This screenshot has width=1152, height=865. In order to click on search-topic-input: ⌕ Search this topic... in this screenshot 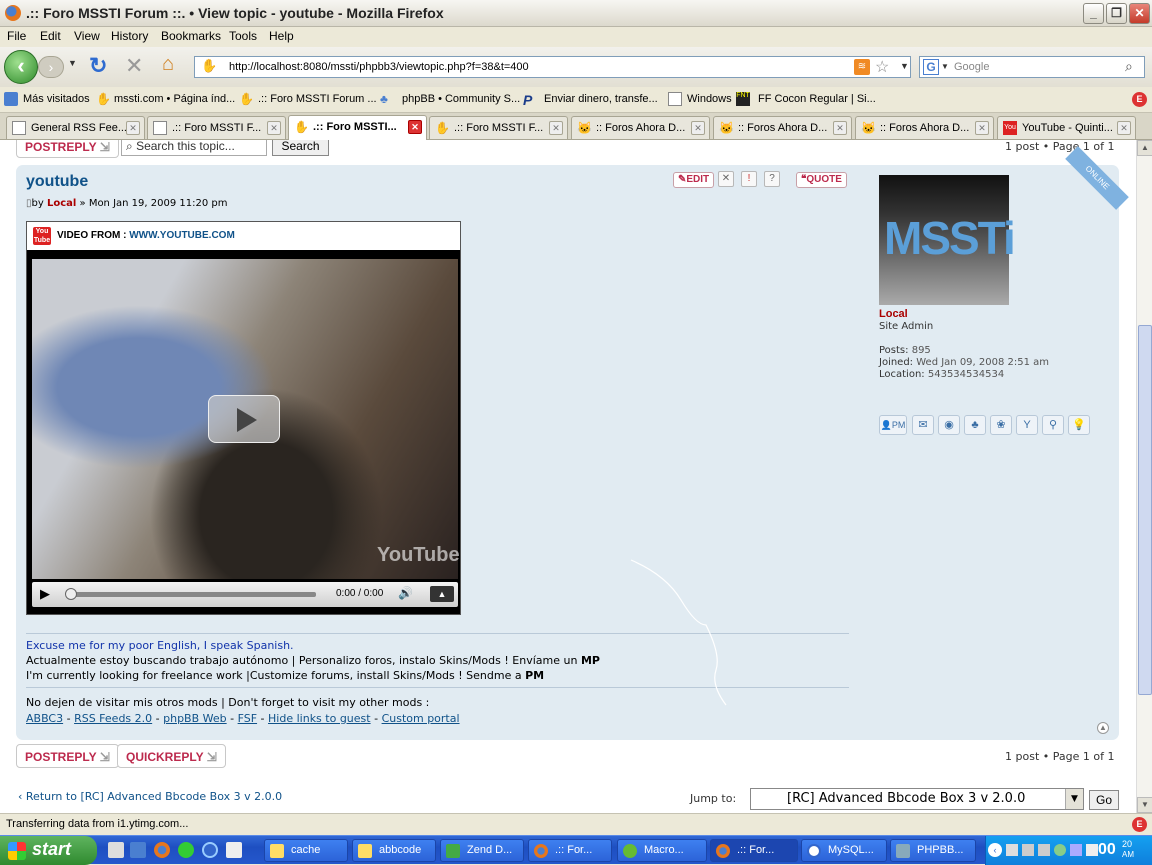, I will do `click(194, 148)`.